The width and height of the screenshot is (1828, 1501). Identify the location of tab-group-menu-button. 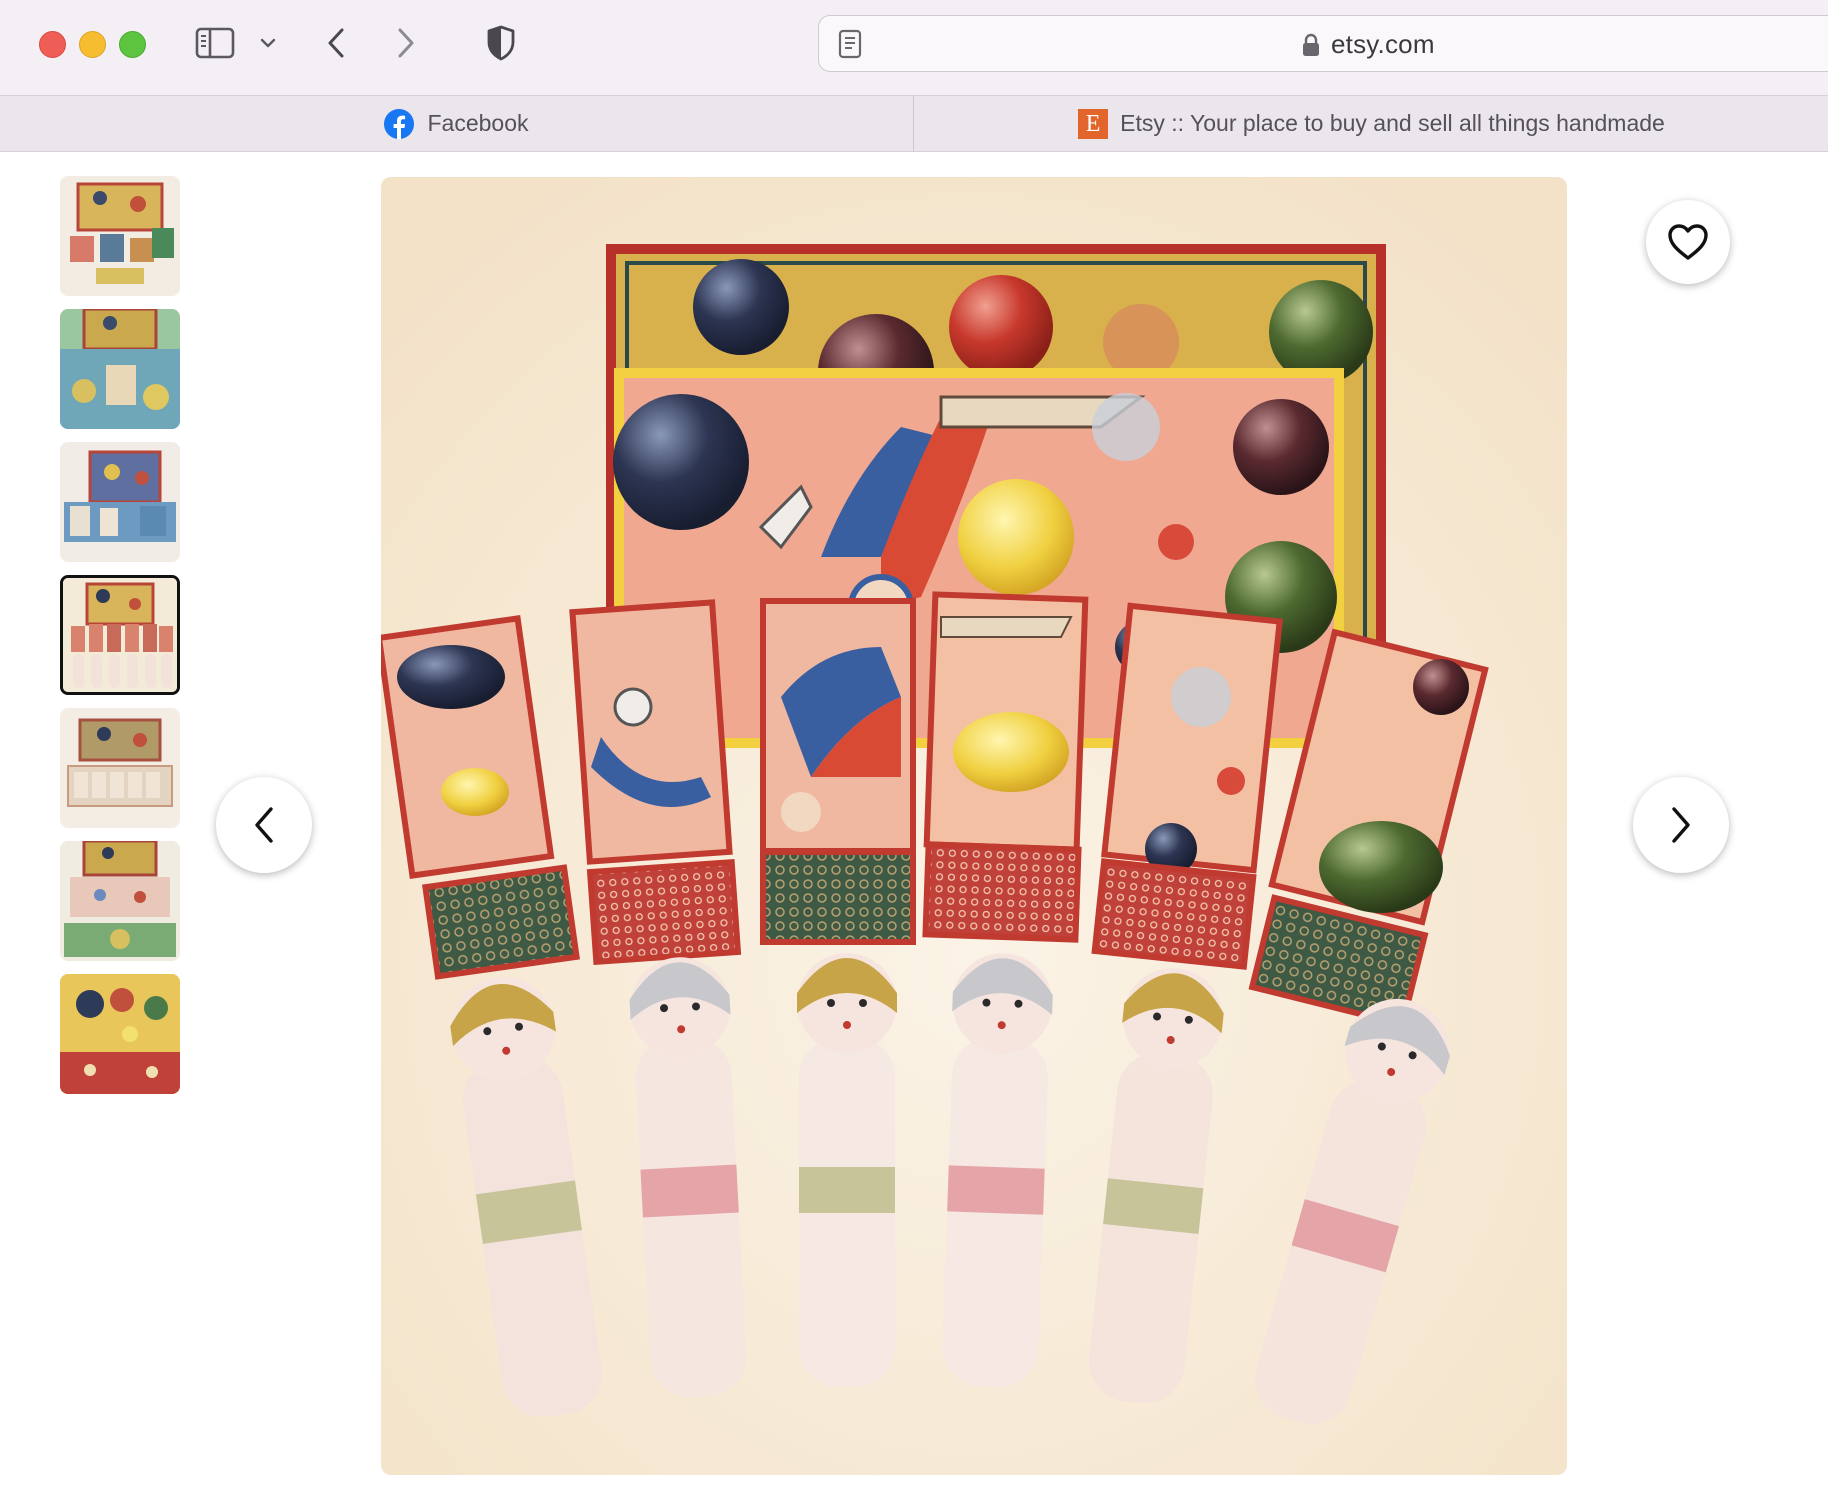
(268, 43).